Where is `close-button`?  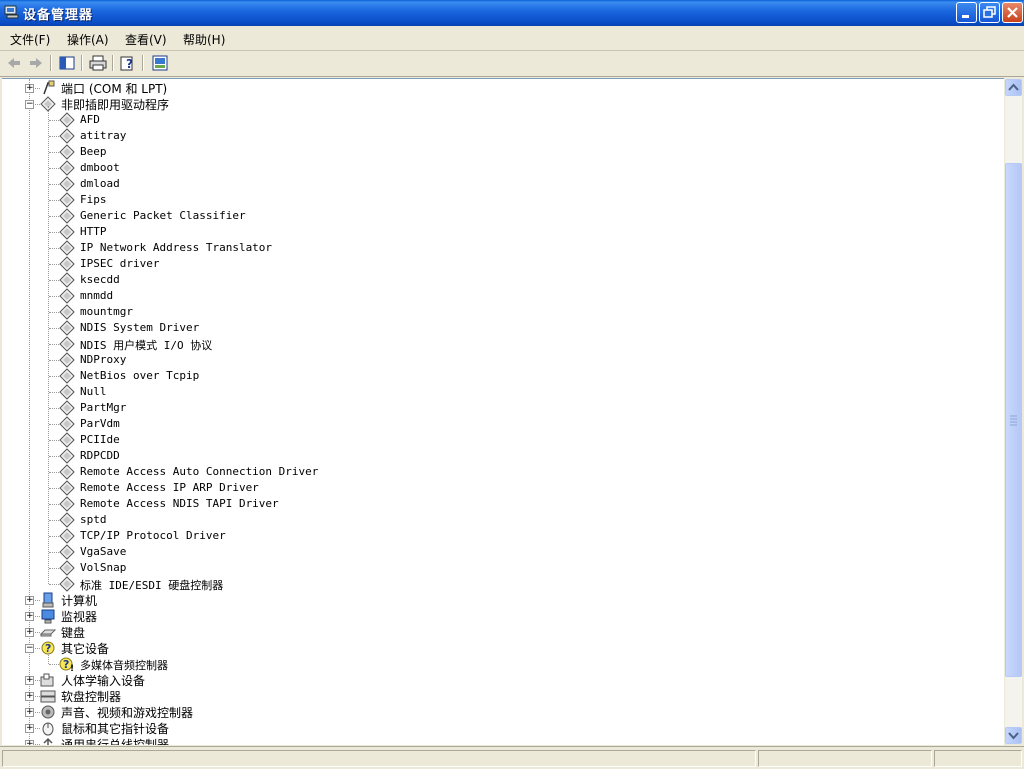
close-button is located at coordinates (1012, 12).